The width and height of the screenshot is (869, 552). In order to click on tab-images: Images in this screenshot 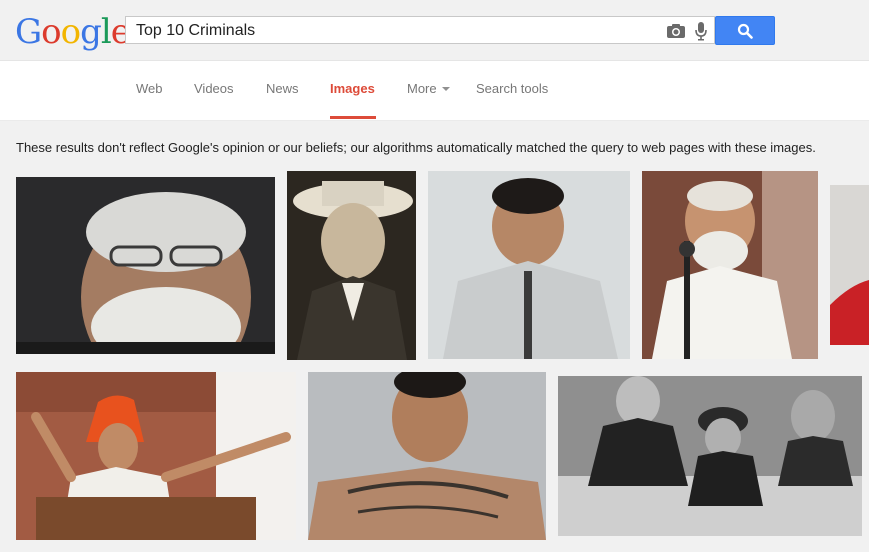, I will do `click(353, 100)`.